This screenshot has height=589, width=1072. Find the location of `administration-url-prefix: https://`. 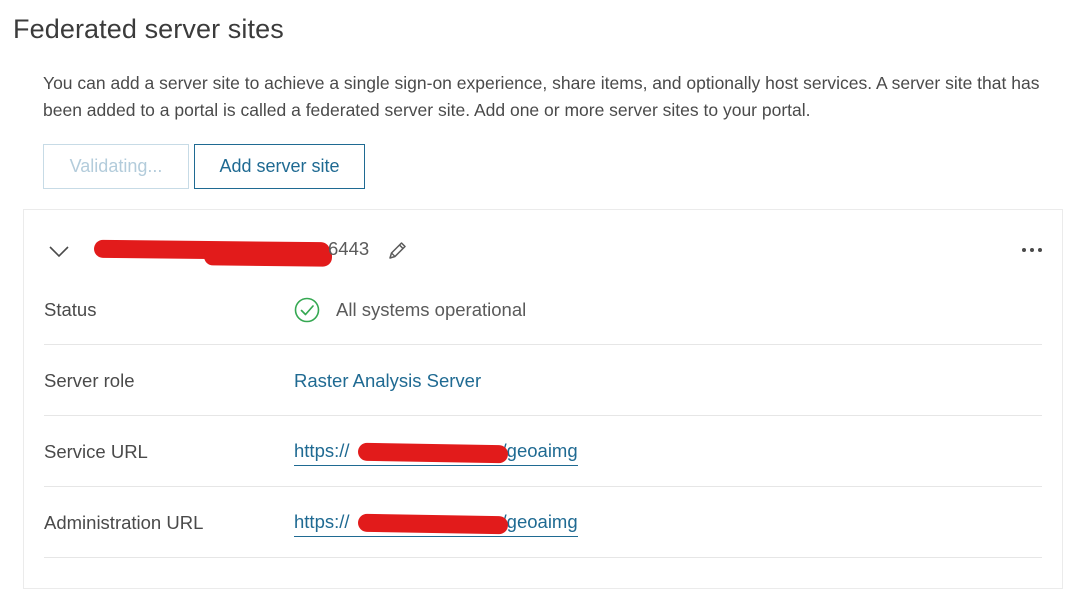

administration-url-prefix: https:// is located at coordinates (322, 521).